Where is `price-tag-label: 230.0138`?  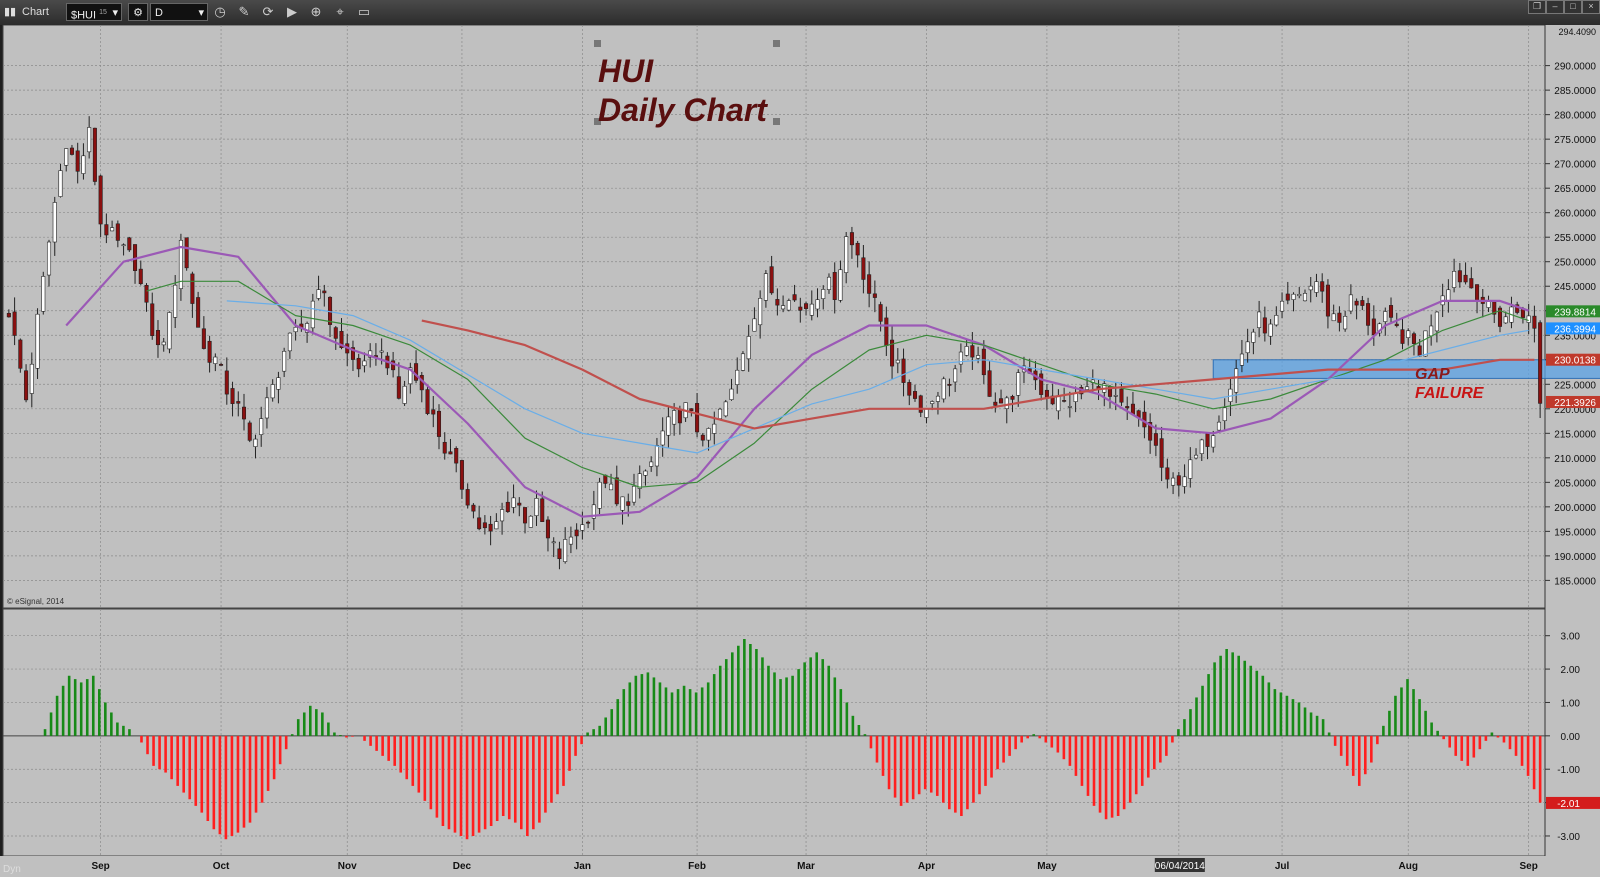 price-tag-label: 230.0138 is located at coordinates (1575, 361).